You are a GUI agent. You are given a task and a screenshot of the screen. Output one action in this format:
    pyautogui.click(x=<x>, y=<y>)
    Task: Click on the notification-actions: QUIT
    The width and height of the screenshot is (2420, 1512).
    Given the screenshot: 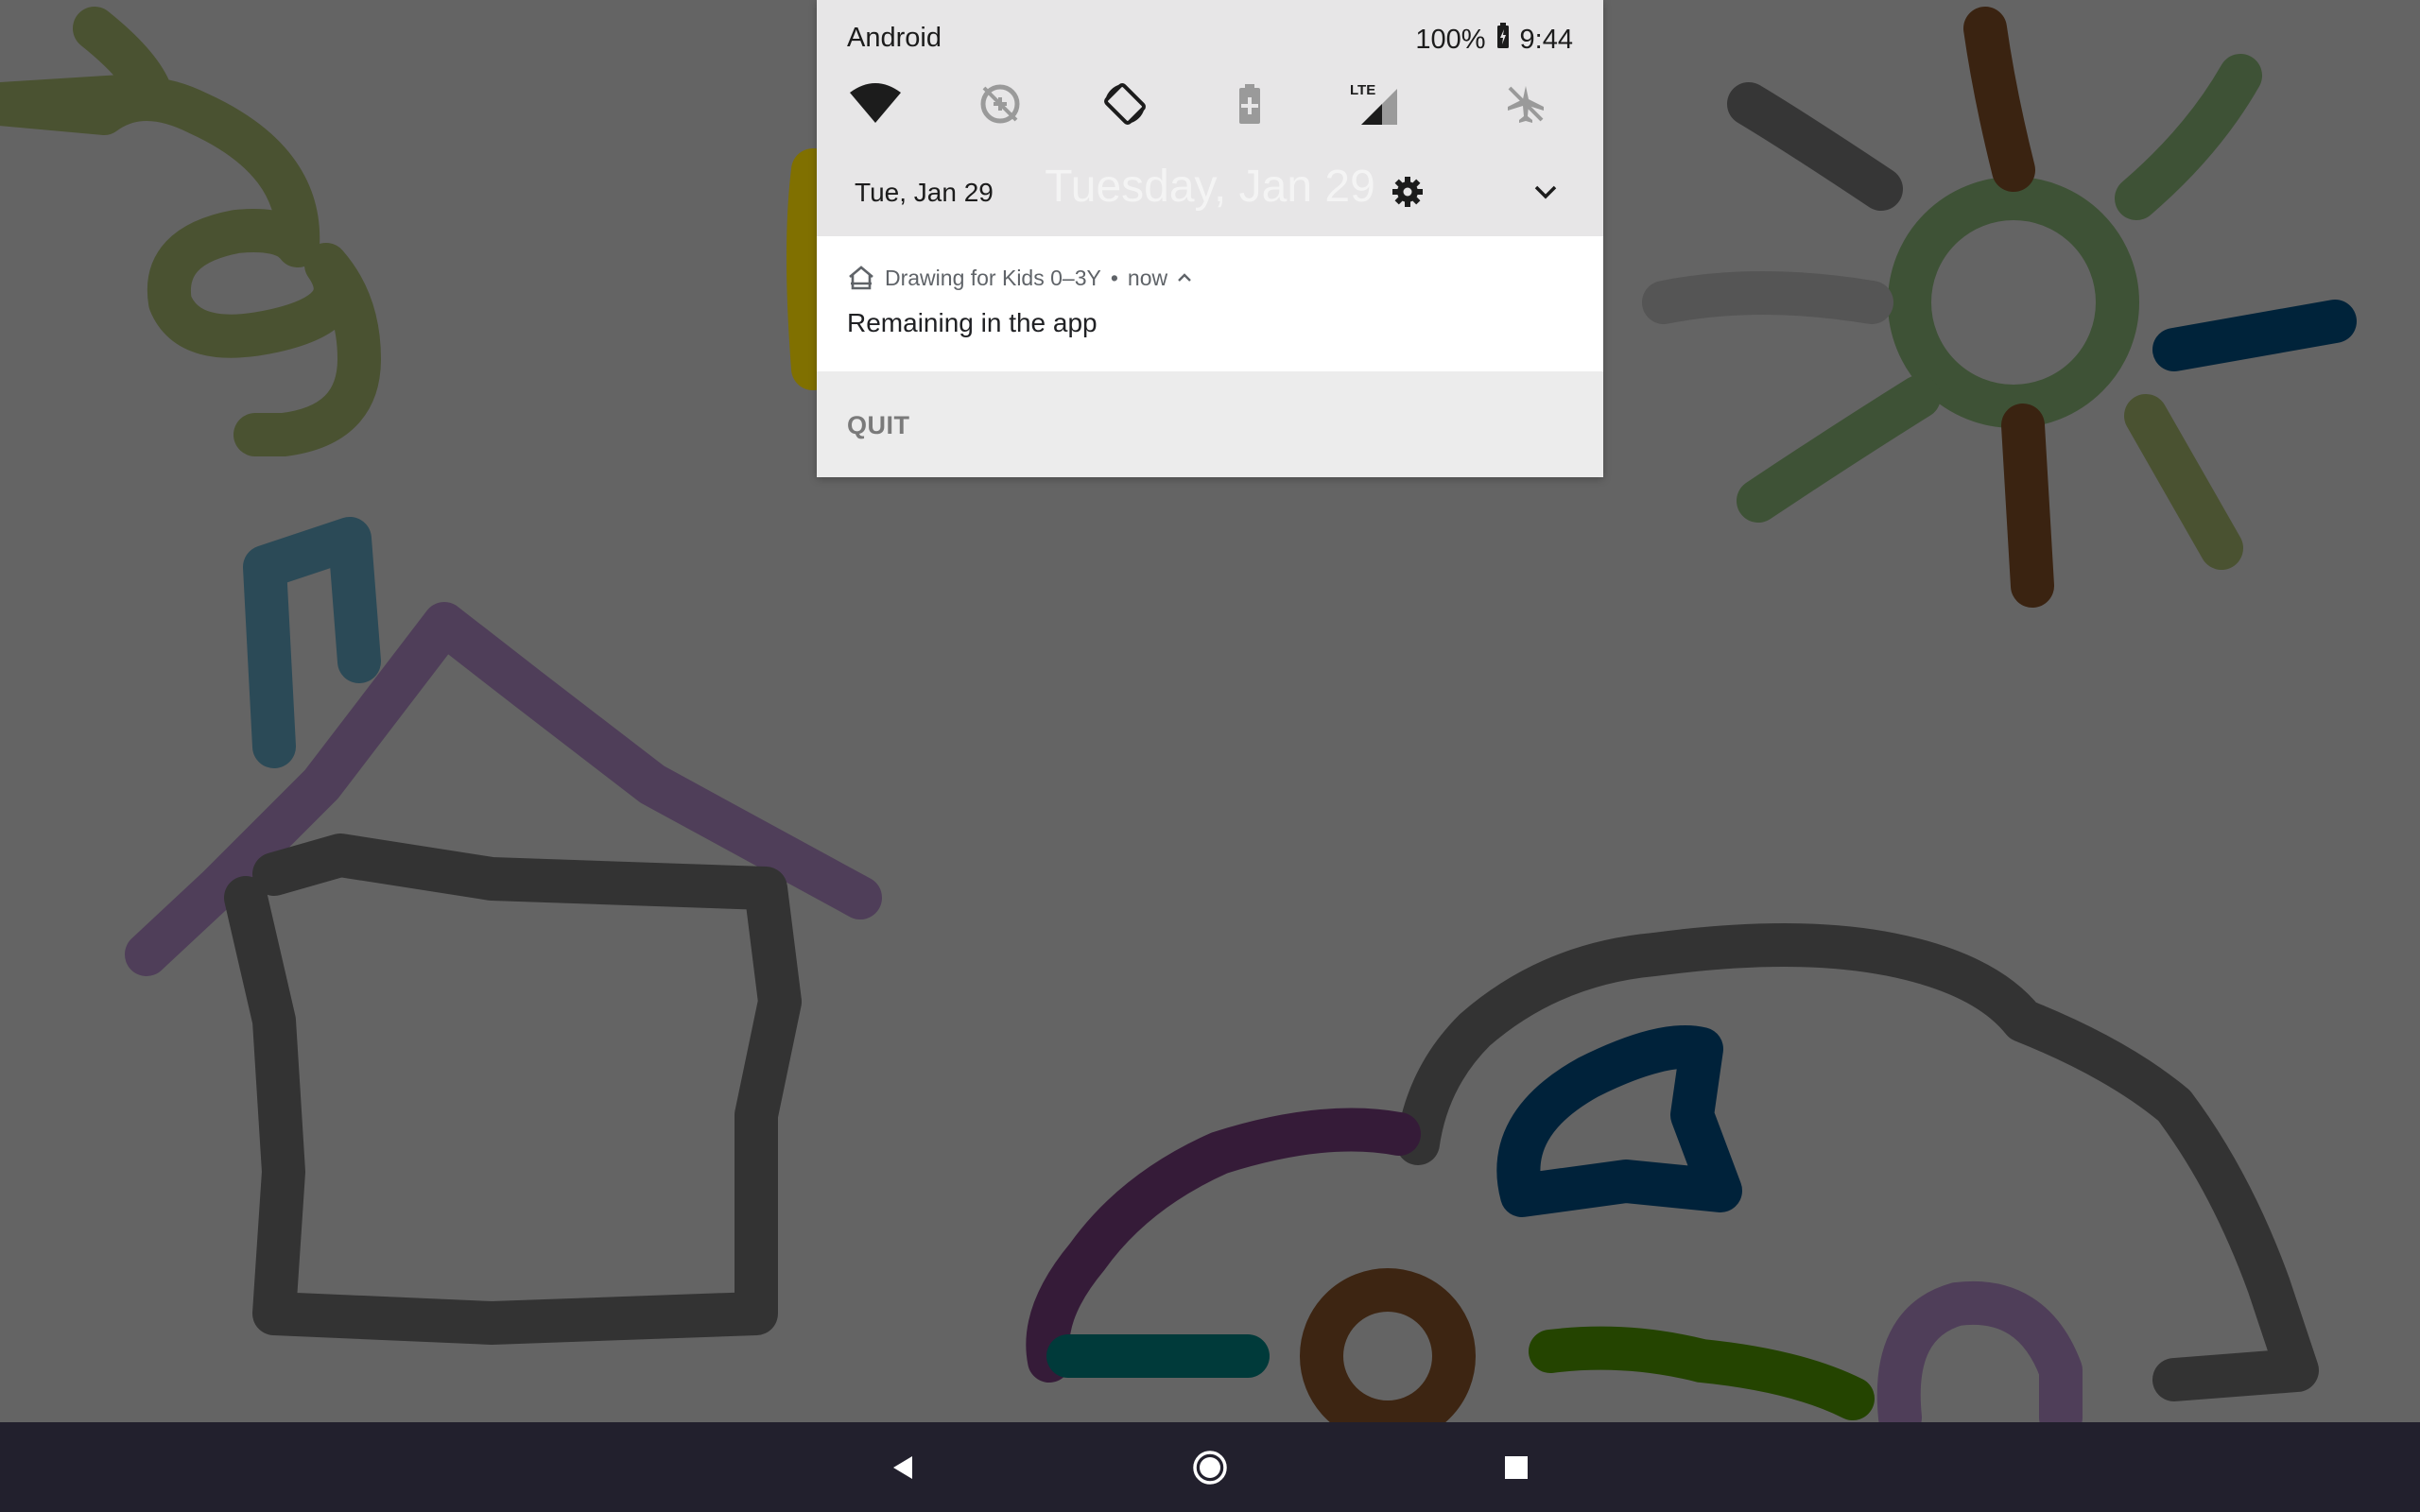 What is the action you would take?
    pyautogui.click(x=1210, y=424)
    